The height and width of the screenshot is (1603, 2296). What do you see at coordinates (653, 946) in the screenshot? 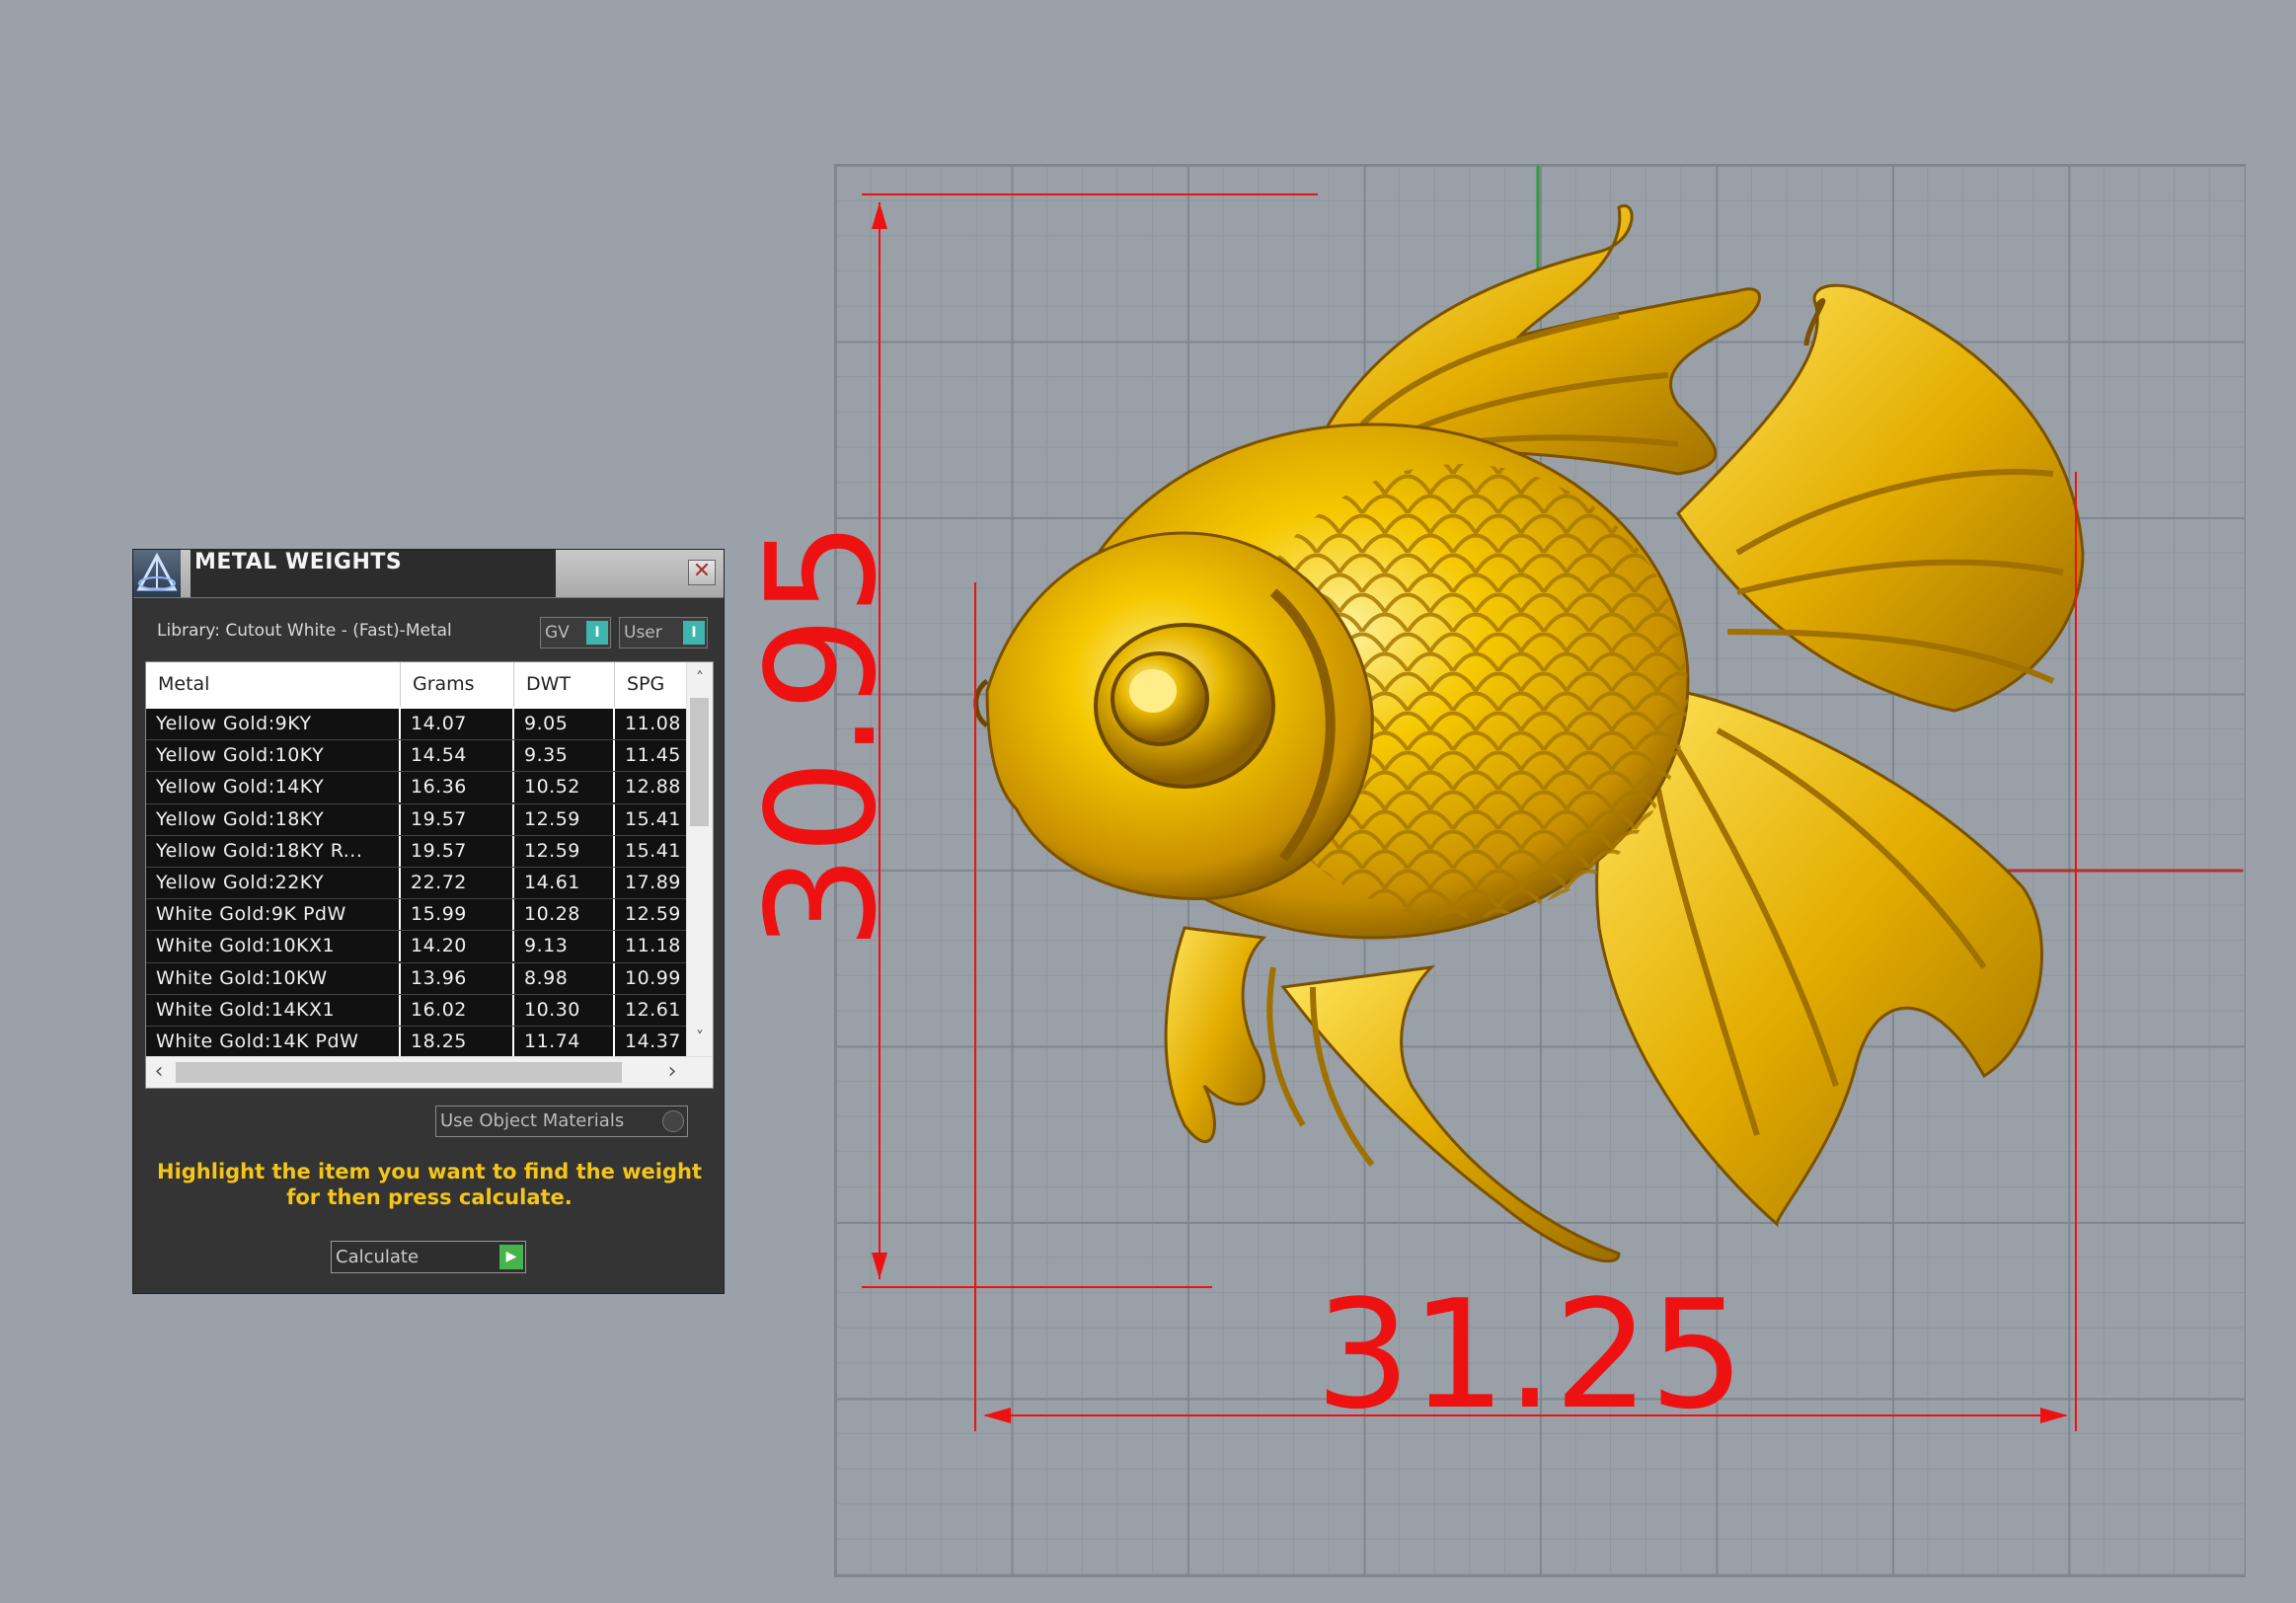
I see `cell-spg: 11.18` at bounding box center [653, 946].